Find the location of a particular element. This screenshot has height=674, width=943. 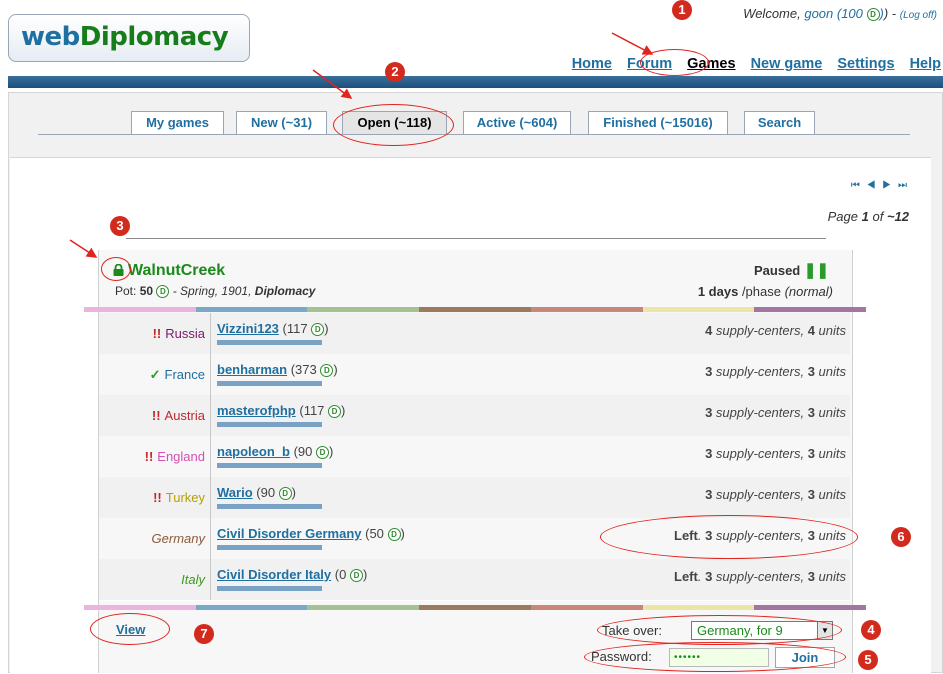

annotation-ellipse-left-player is located at coordinates (729, 537).